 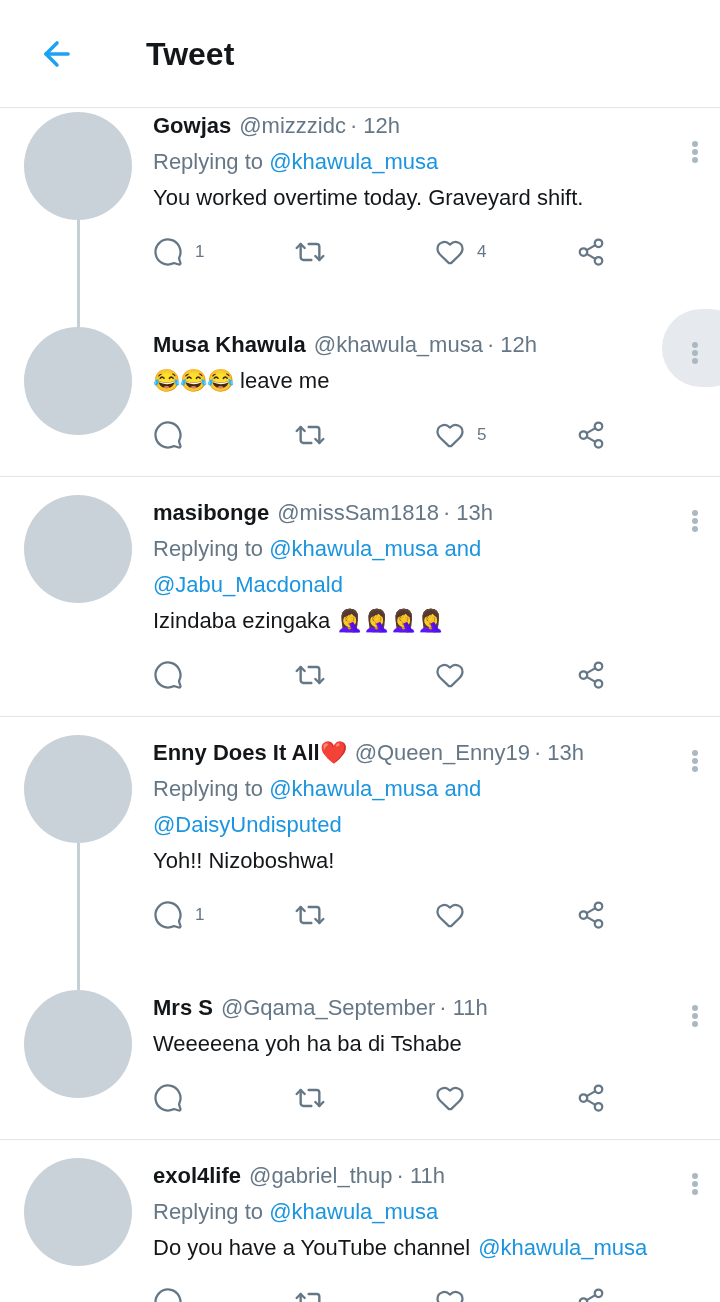 What do you see at coordinates (482, 435) in the screenshot?
I see `count-label: 5` at bounding box center [482, 435].